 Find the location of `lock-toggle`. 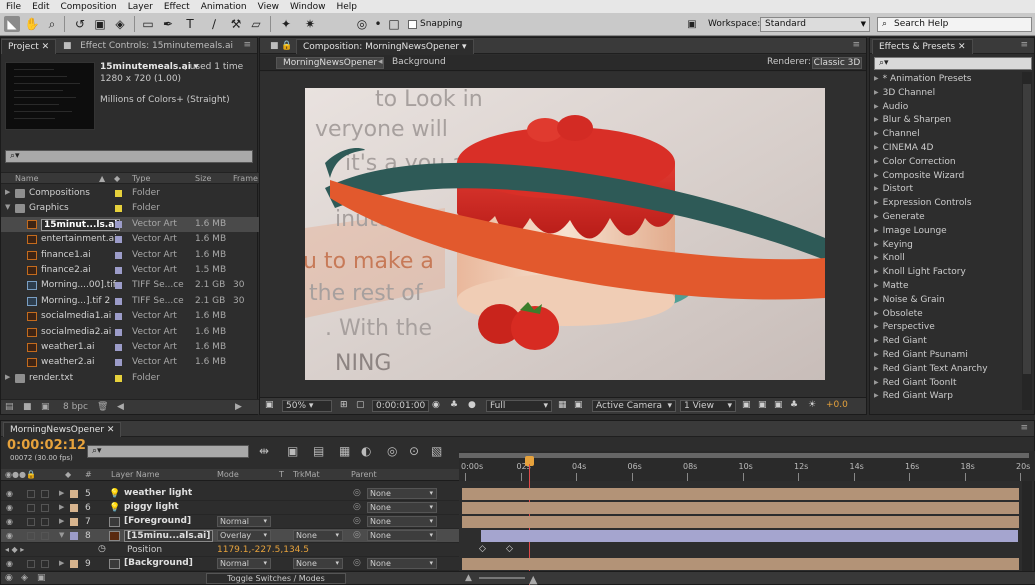

lock-toggle is located at coordinates (45, 564).